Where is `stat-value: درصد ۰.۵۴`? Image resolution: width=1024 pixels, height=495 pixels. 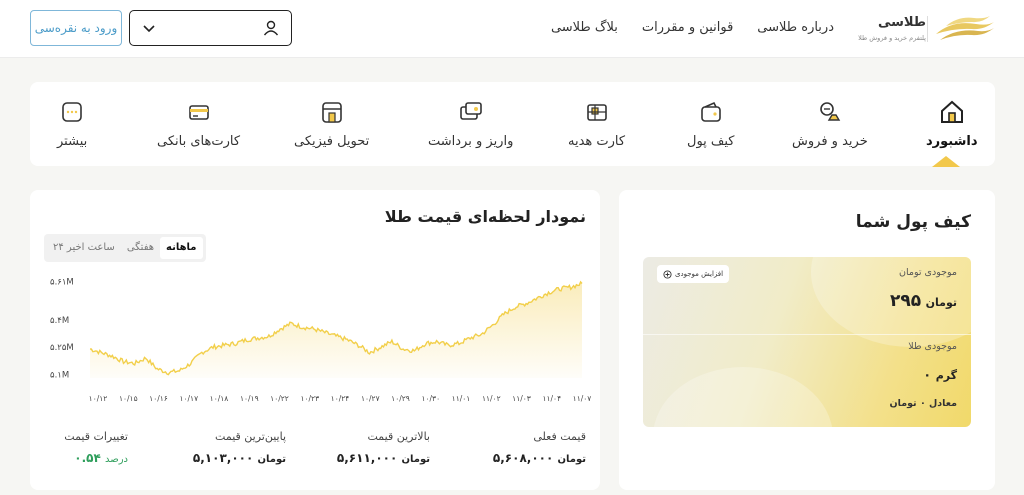
stat-value: درصد ۰.۵۴ is located at coordinates (101, 458).